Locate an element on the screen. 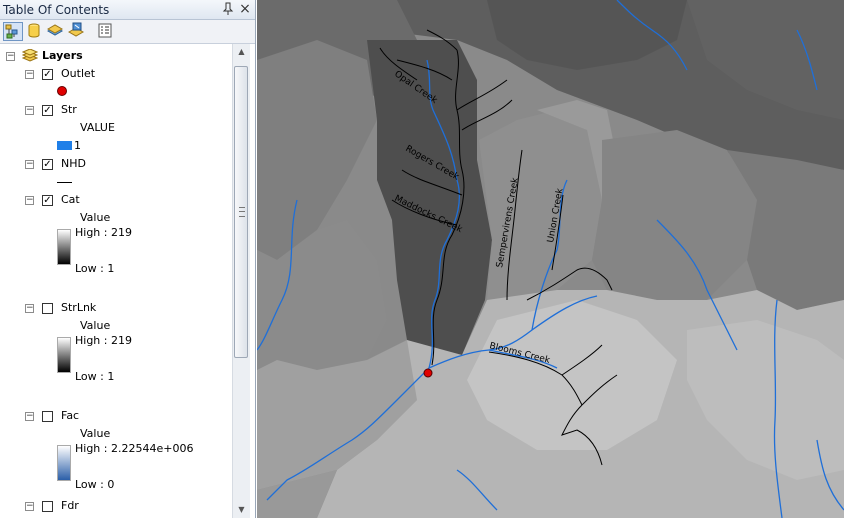 The height and width of the screenshot is (518, 844). layer-item-strlnk: − StrLnk is located at coordinates (115, 308).